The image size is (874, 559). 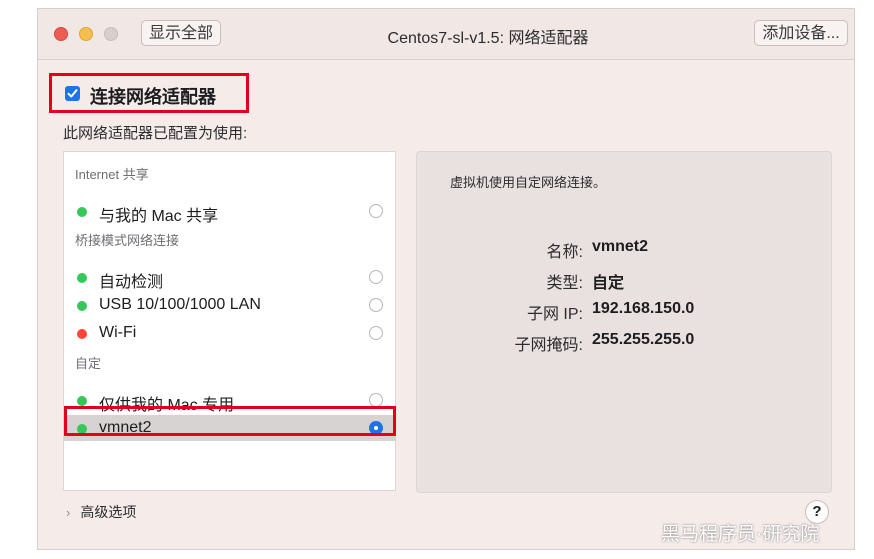 What do you see at coordinates (488, 38) in the screenshot?
I see `window-title: Centos7-sl-v1.5: 网络适配器` at bounding box center [488, 38].